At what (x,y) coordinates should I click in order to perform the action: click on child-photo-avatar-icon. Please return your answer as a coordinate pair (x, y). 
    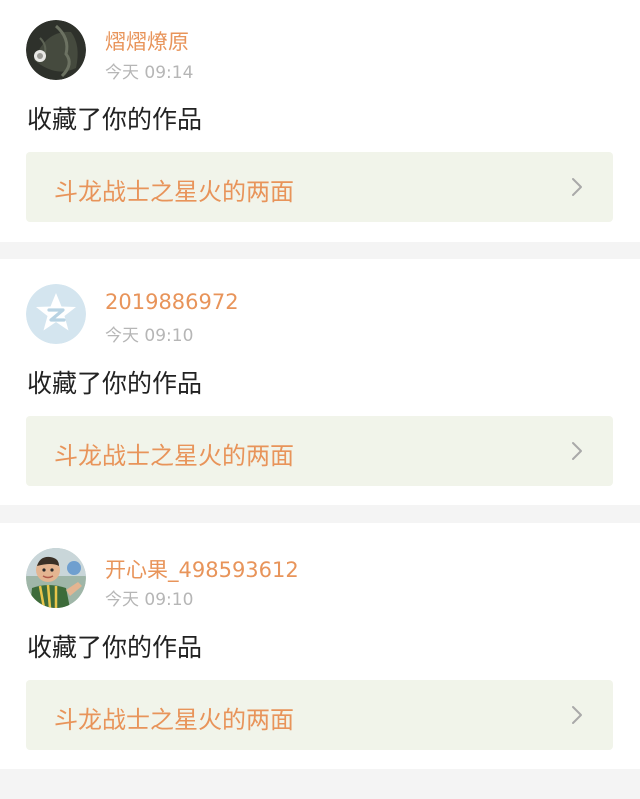
    Looking at the image, I should click on (56, 578).